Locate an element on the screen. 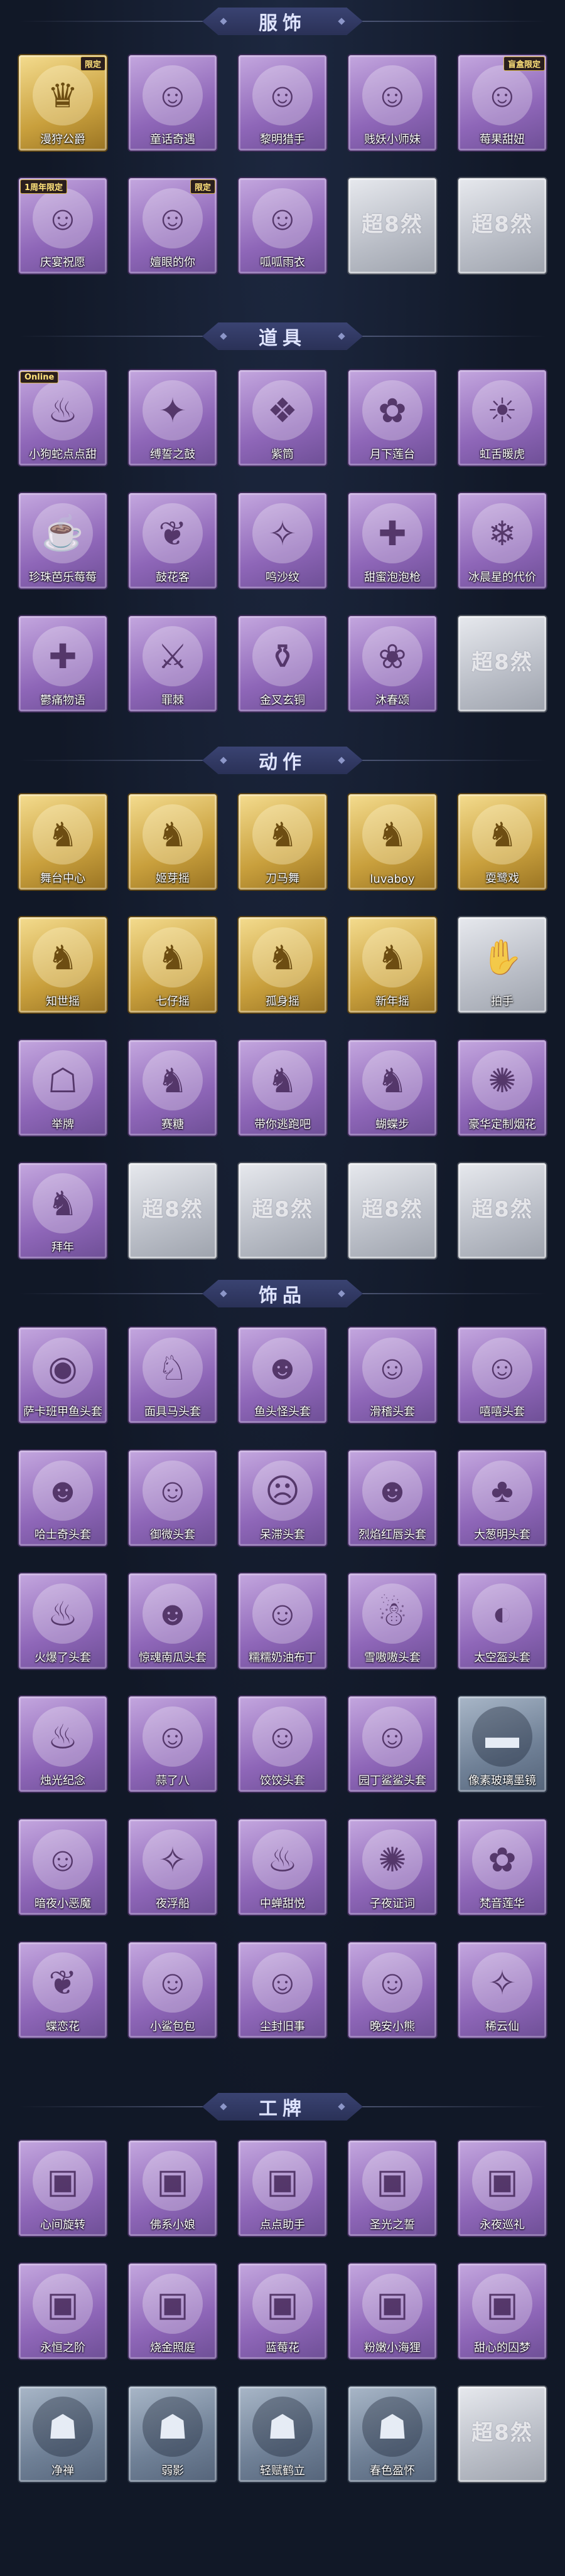 Image resolution: width=565 pixels, height=2576 pixels. item-card: ◉ 萨卡班甲鱼头套 is located at coordinates (63, 1376).